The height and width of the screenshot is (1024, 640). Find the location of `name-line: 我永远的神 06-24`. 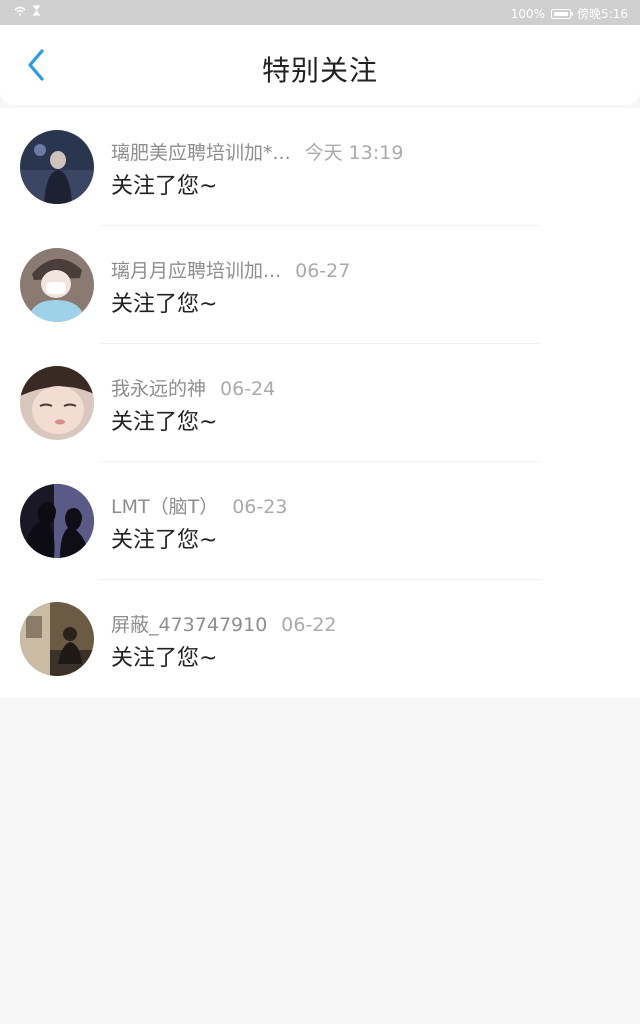

name-line: 我永远的神 06-24 is located at coordinates (193, 387).